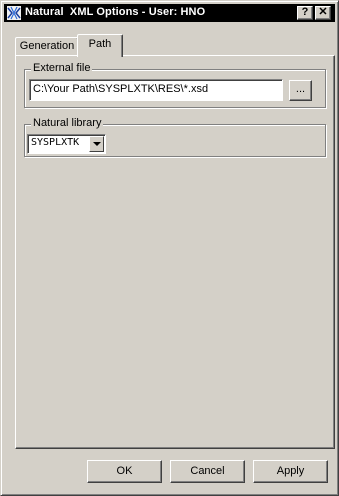 Image resolution: width=339 pixels, height=496 pixels. Describe the element at coordinates (305, 13) in the screenshot. I see `help-button: ?` at that location.